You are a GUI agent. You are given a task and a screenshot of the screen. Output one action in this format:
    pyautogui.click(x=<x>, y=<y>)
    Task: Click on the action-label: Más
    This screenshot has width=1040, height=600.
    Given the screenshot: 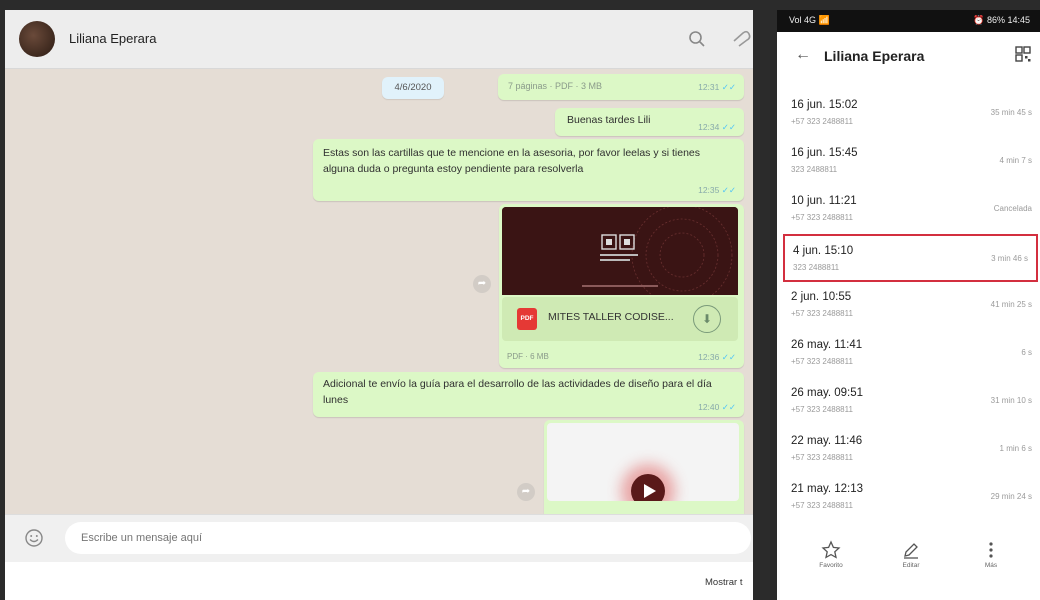 What is the action you would take?
    pyautogui.click(x=991, y=565)
    